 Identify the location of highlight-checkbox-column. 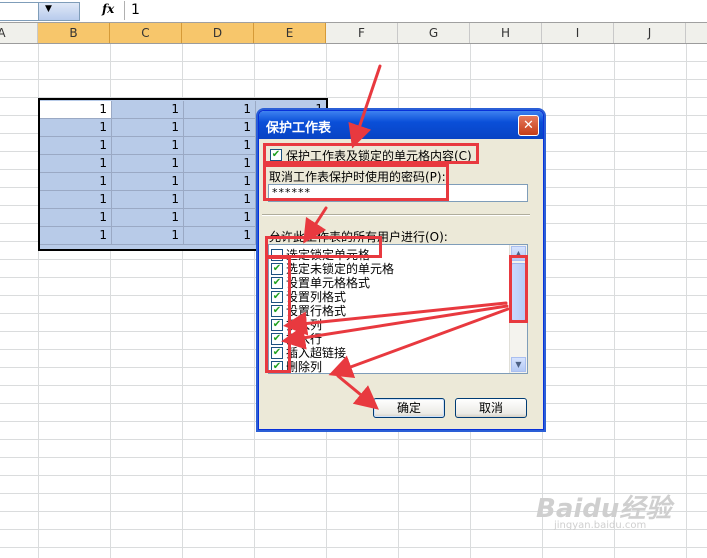
(278, 314).